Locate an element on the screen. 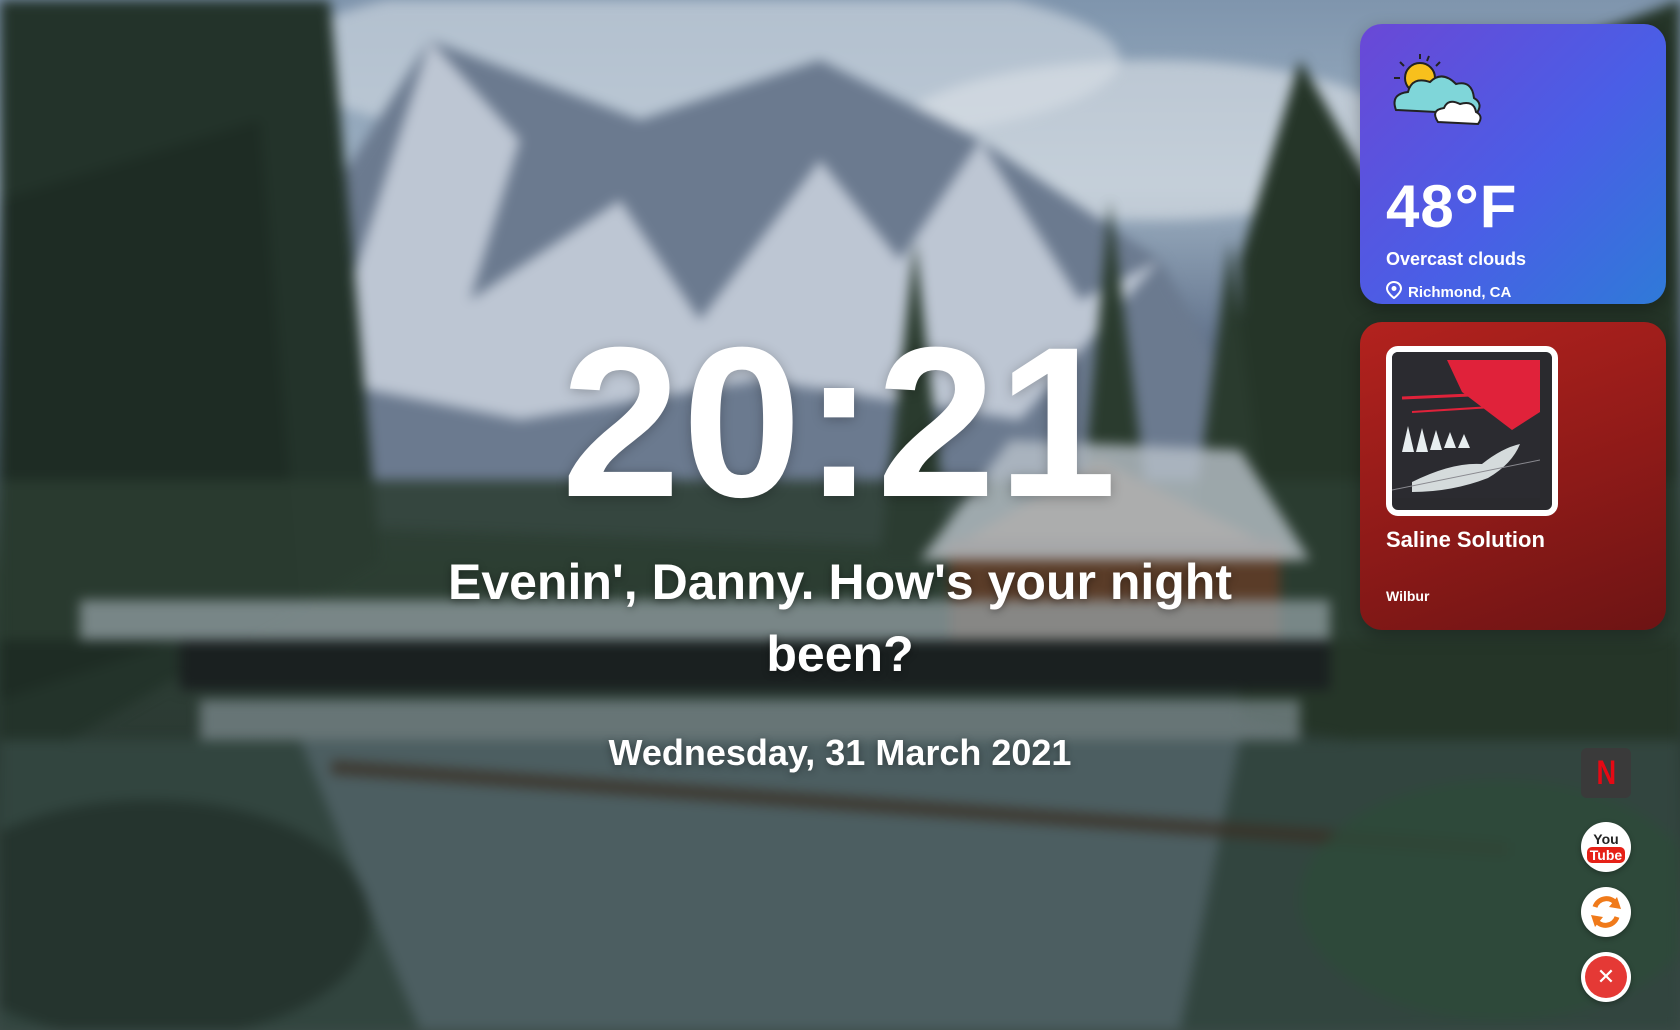  refresh-icon is located at coordinates (1606, 912).